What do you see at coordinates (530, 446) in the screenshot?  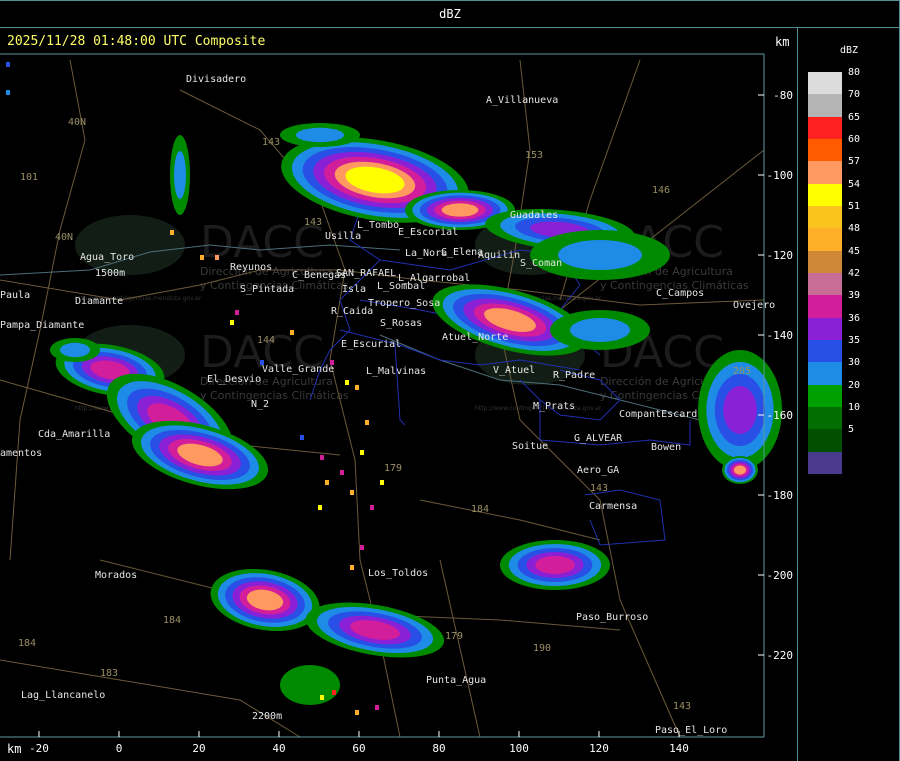 I see `place-label: Soitue` at bounding box center [530, 446].